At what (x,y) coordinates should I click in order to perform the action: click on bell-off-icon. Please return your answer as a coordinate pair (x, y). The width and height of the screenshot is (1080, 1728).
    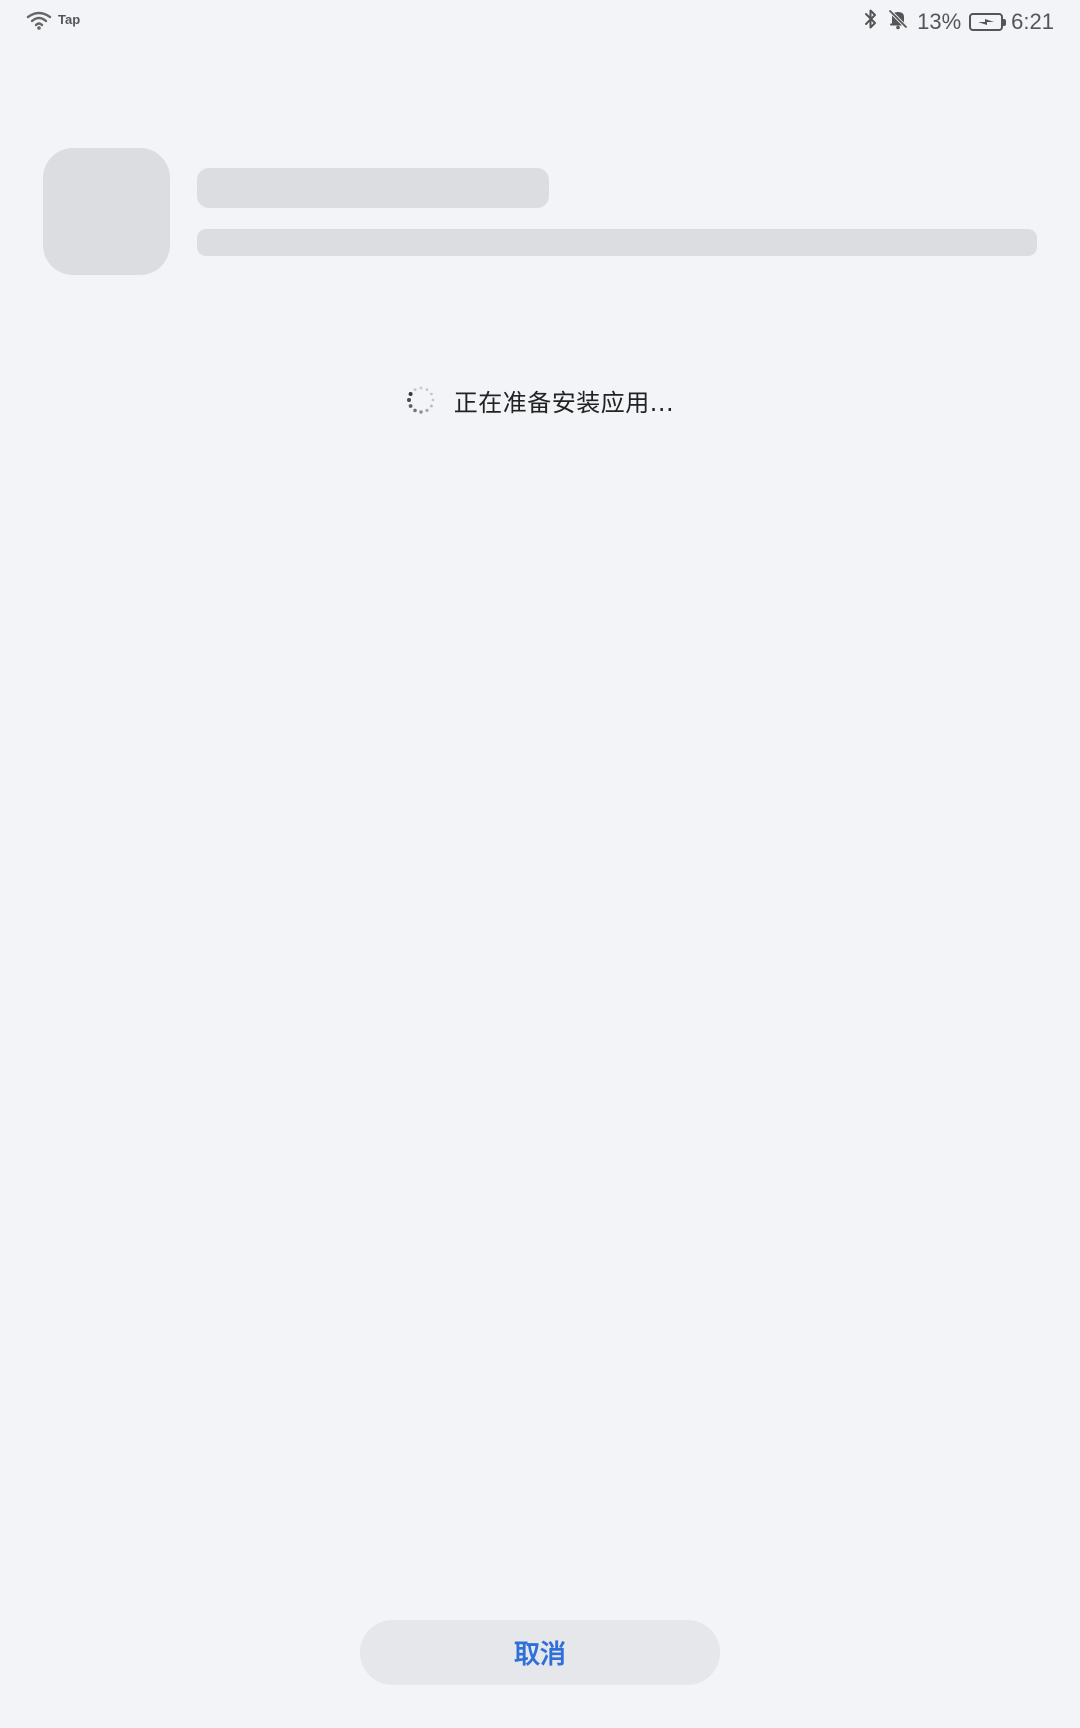
    Looking at the image, I should click on (898, 22).